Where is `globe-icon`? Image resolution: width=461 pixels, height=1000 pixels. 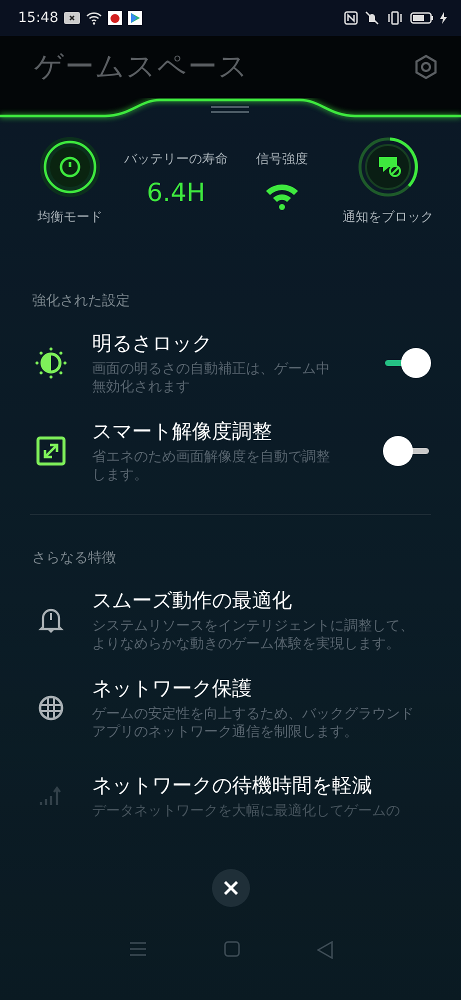
globe-icon is located at coordinates (51, 708).